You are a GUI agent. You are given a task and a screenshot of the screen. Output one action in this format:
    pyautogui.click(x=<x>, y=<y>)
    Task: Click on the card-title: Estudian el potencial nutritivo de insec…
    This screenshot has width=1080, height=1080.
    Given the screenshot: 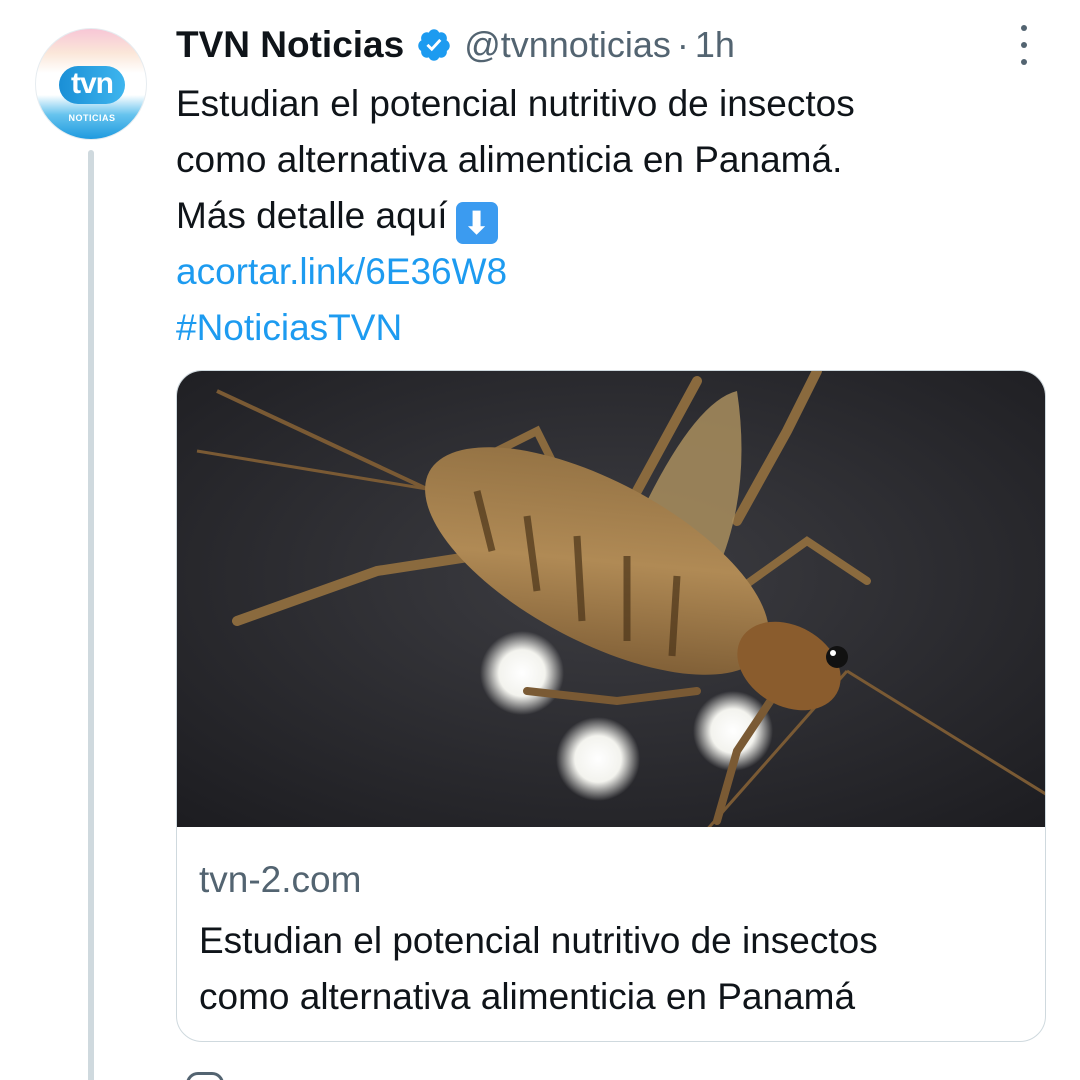 What is the action you would take?
    pyautogui.click(x=614, y=969)
    